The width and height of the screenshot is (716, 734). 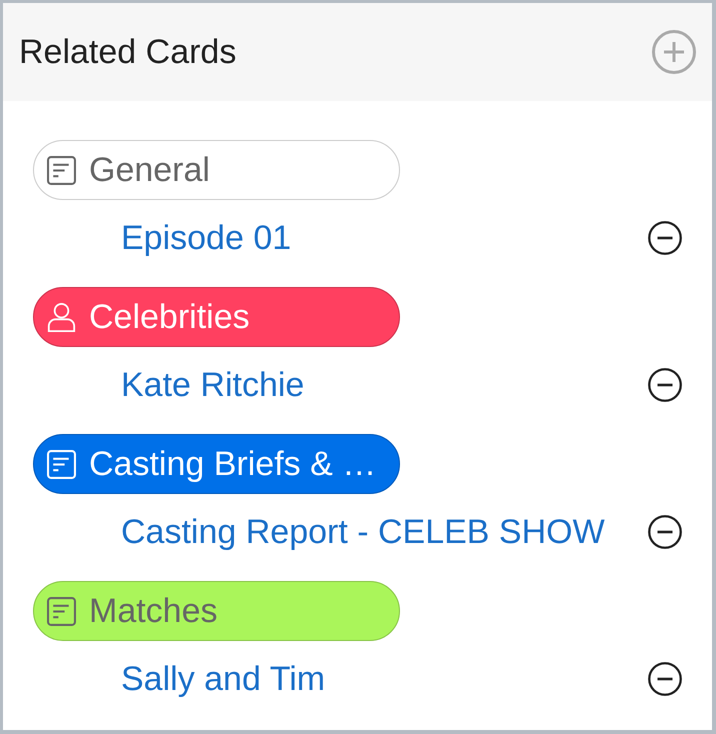 I want to click on card-link: Episode 01, so click(x=206, y=238).